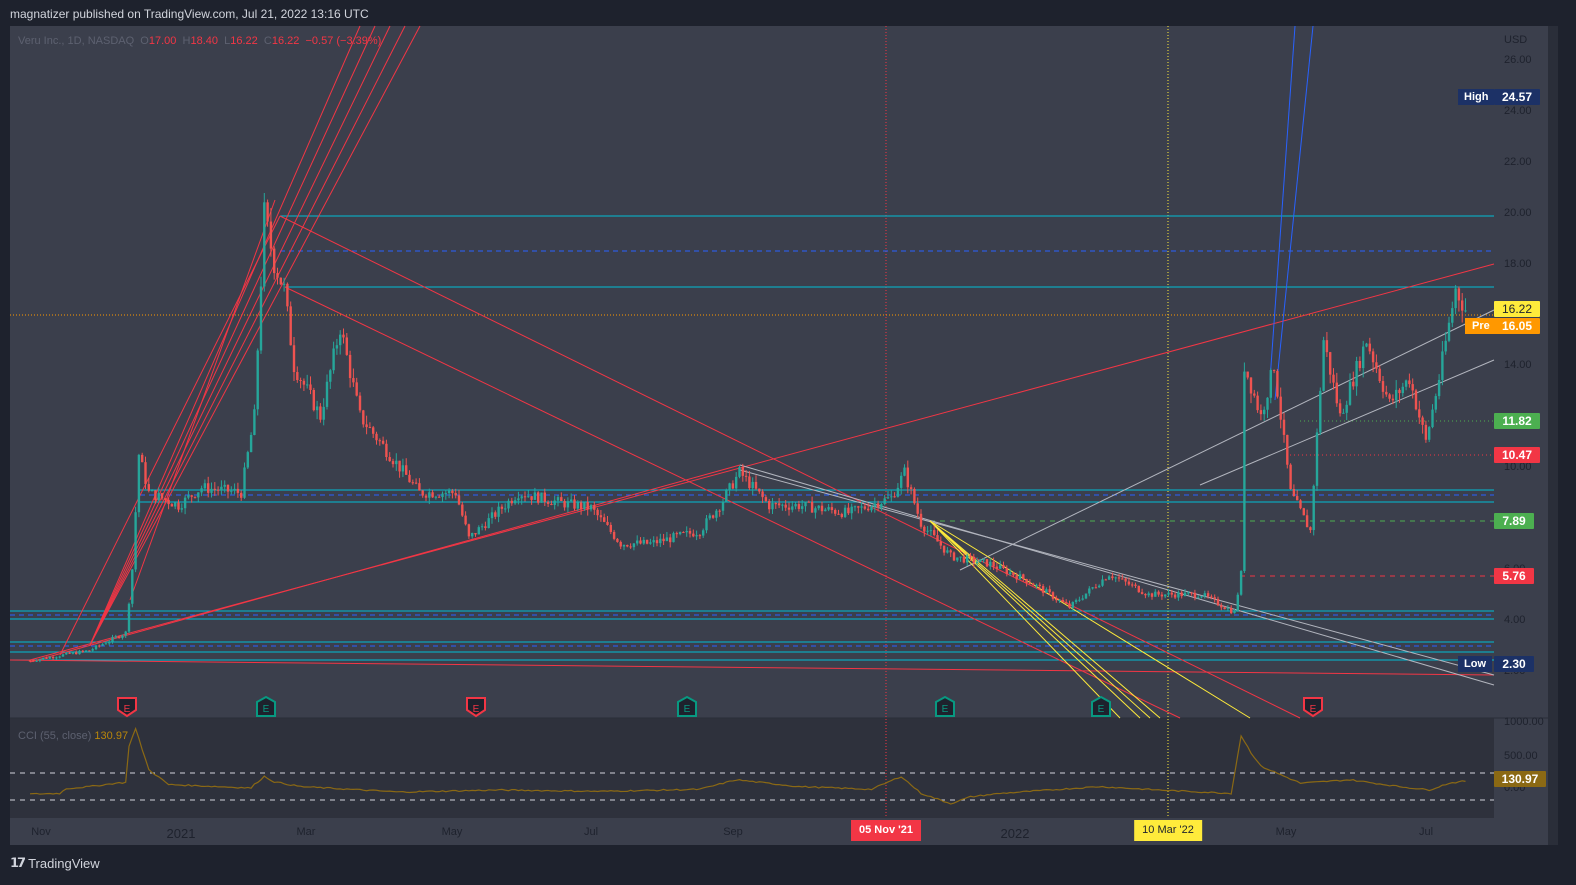 The height and width of the screenshot is (885, 1576). What do you see at coordinates (1518, 365) in the screenshot?
I see `price-tick: 14.00` at bounding box center [1518, 365].